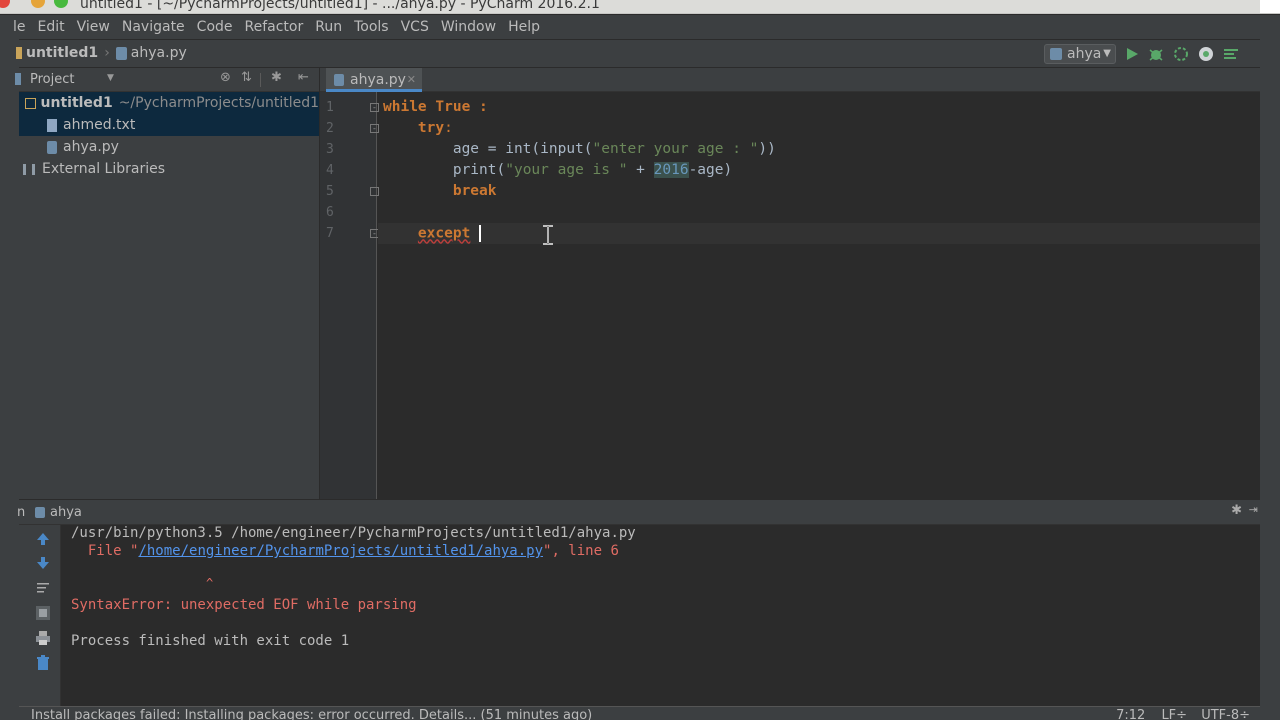 The width and height of the screenshot is (1280, 720). Describe the element at coordinates (43, 588) in the screenshot. I see `soft-wrap-icon` at that location.